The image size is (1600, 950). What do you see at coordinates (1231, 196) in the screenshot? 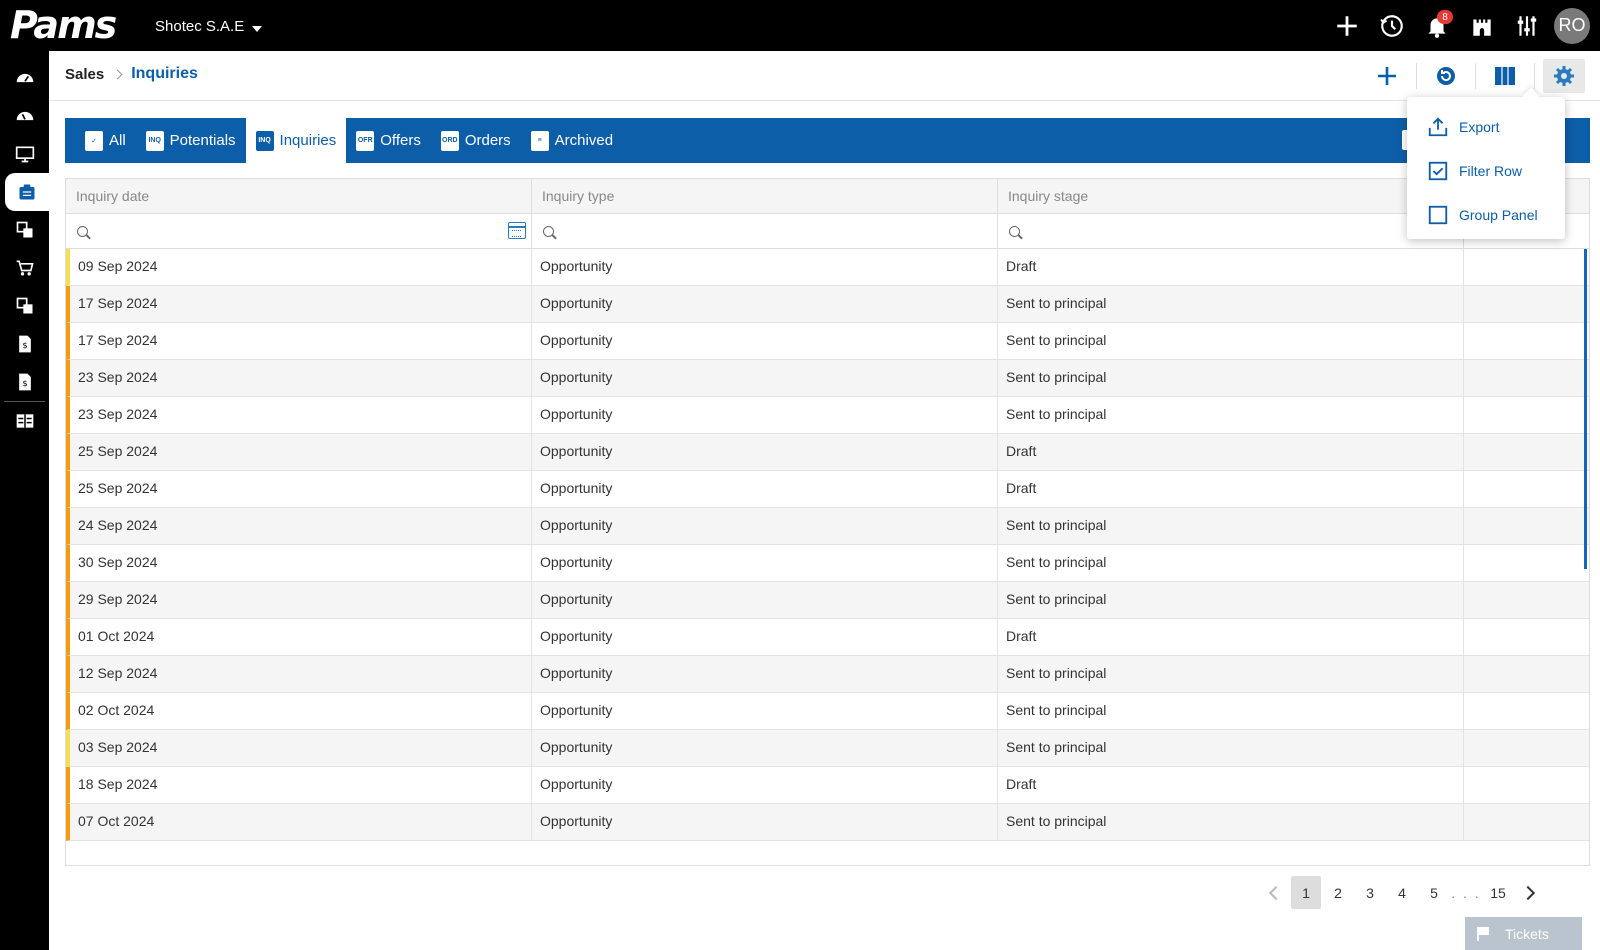
I see `column-header-inquiry-stage: Inquiry stage` at bounding box center [1231, 196].